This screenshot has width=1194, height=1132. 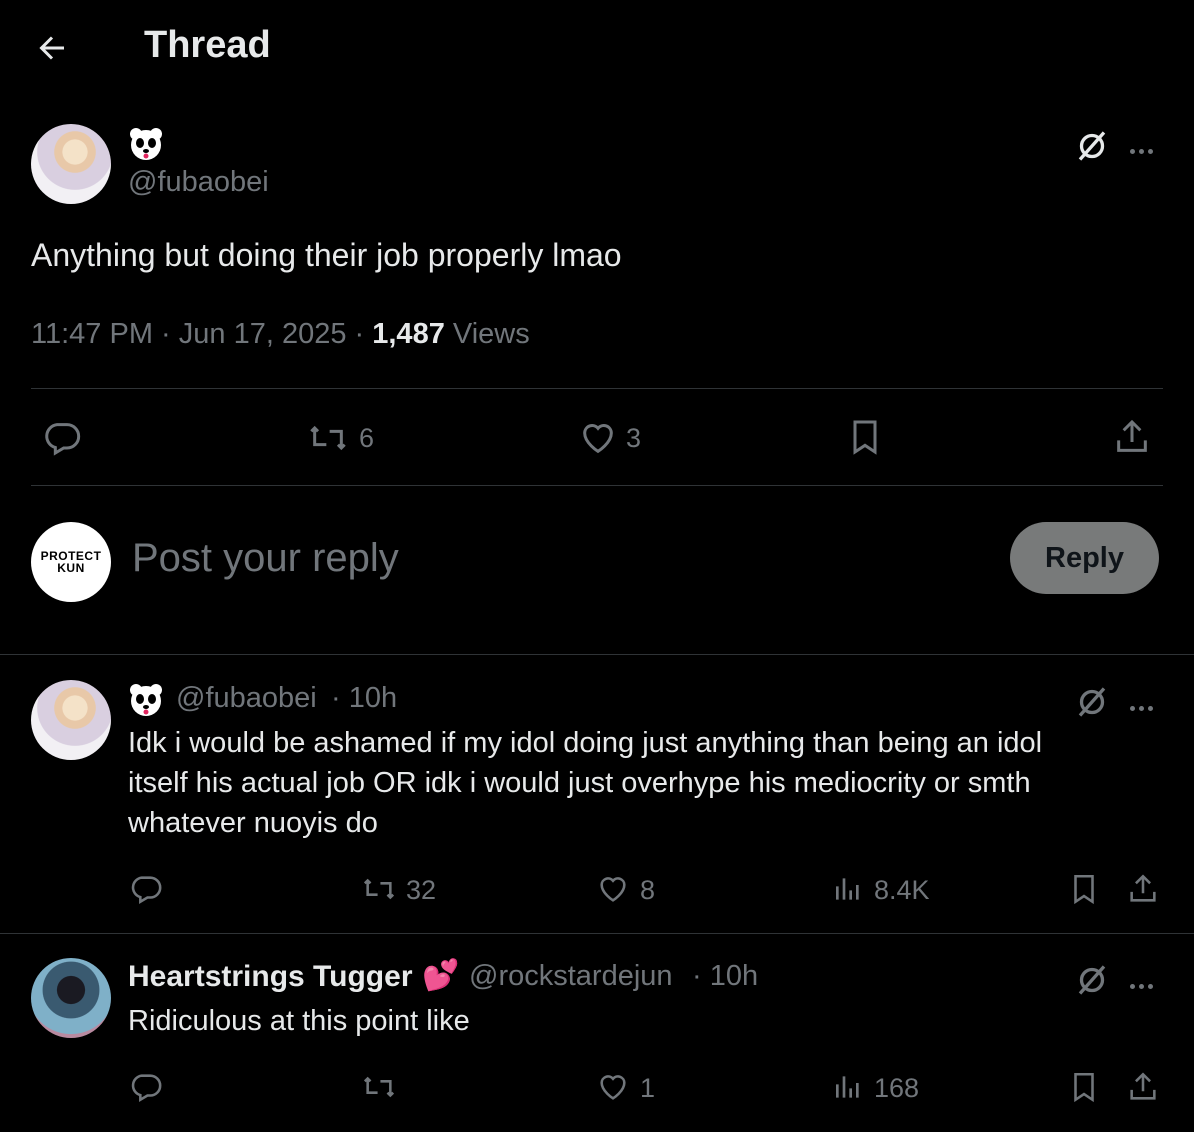 I want to click on like-count: 8, so click(x=648, y=890).